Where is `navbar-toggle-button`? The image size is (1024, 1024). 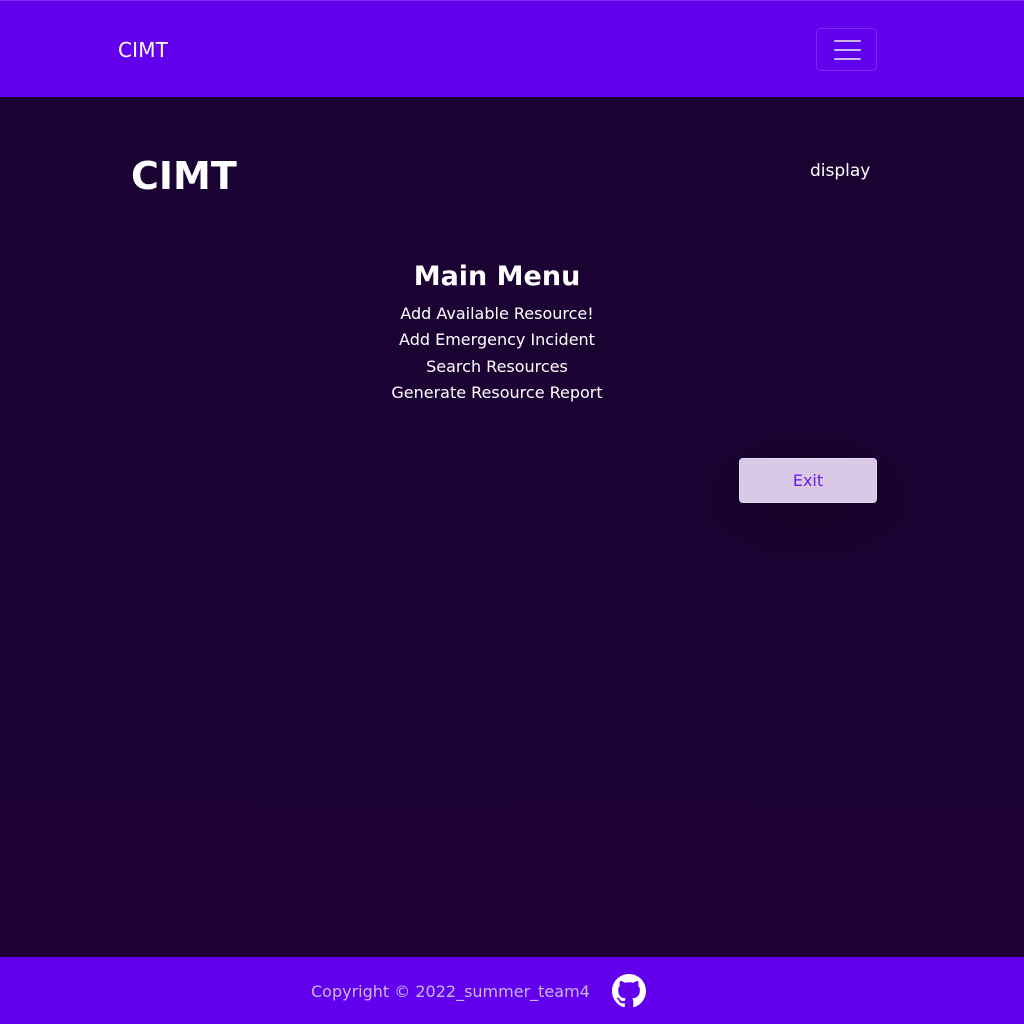
navbar-toggle-button is located at coordinates (846, 49).